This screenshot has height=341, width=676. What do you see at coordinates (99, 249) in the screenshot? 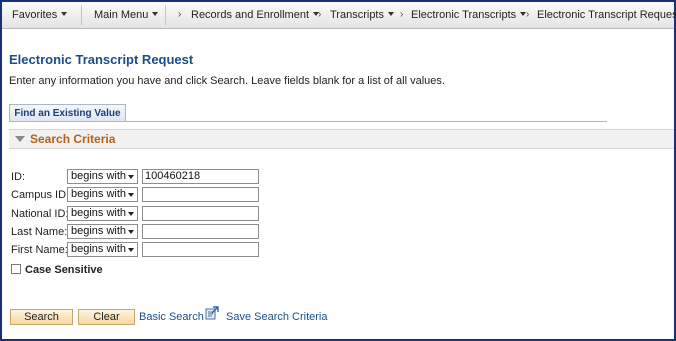
I see `first-name-operator-value: begins with` at bounding box center [99, 249].